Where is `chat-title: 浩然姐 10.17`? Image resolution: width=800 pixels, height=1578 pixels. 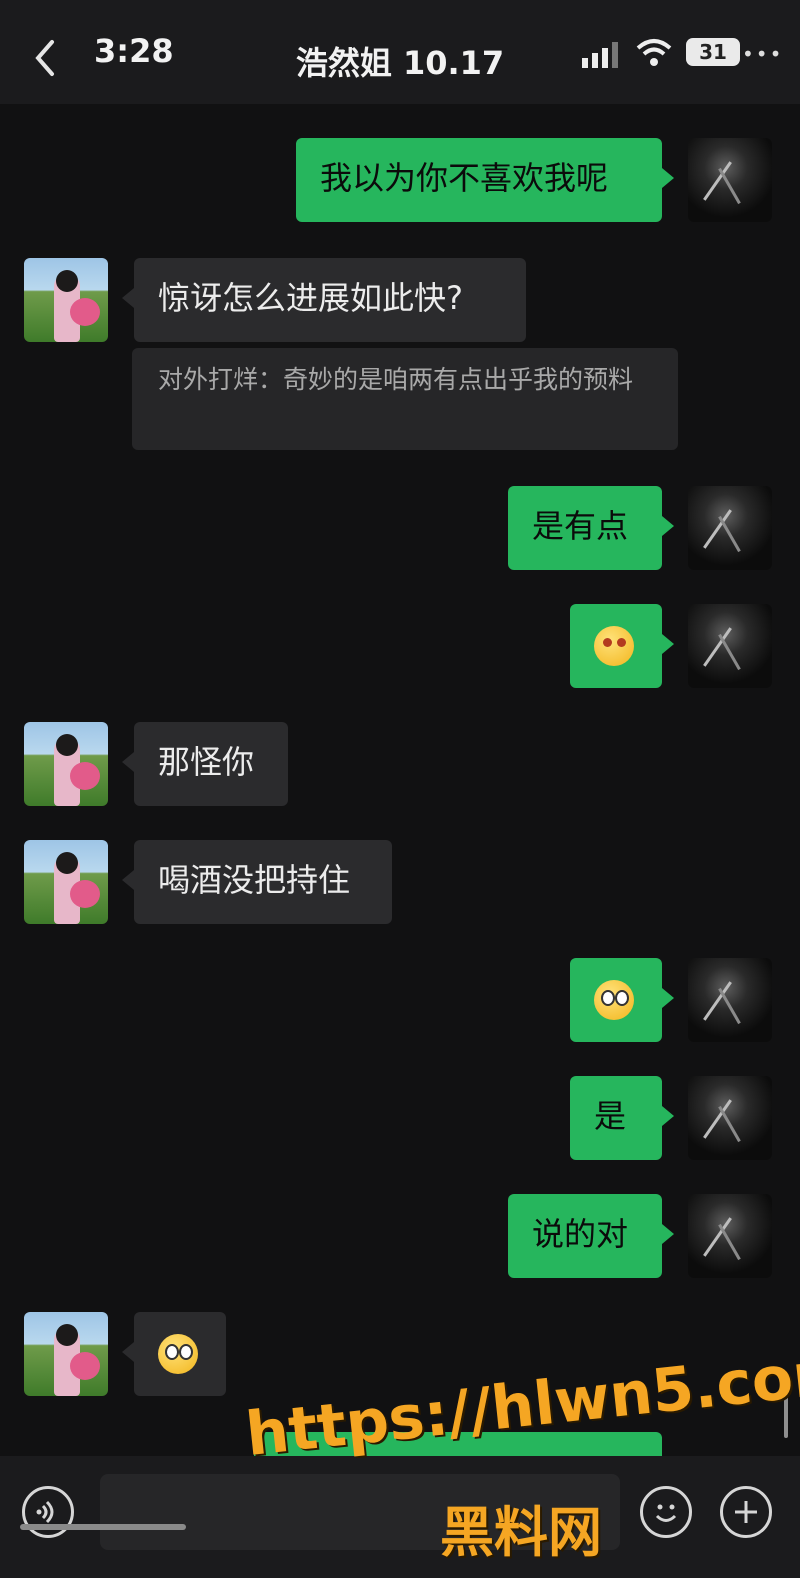 chat-title: 浩然姐 10.17 is located at coordinates (400, 61).